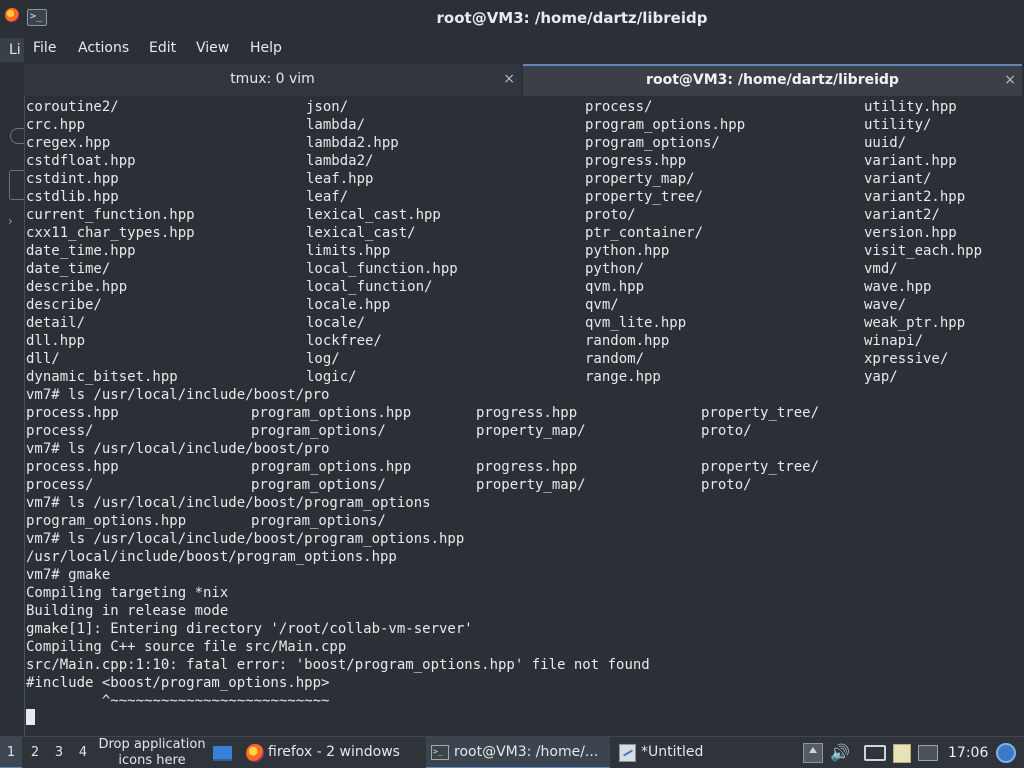 This screenshot has height=768, width=1024. I want to click on terminal-text: lexical_cast.hpp, so click(373, 215).